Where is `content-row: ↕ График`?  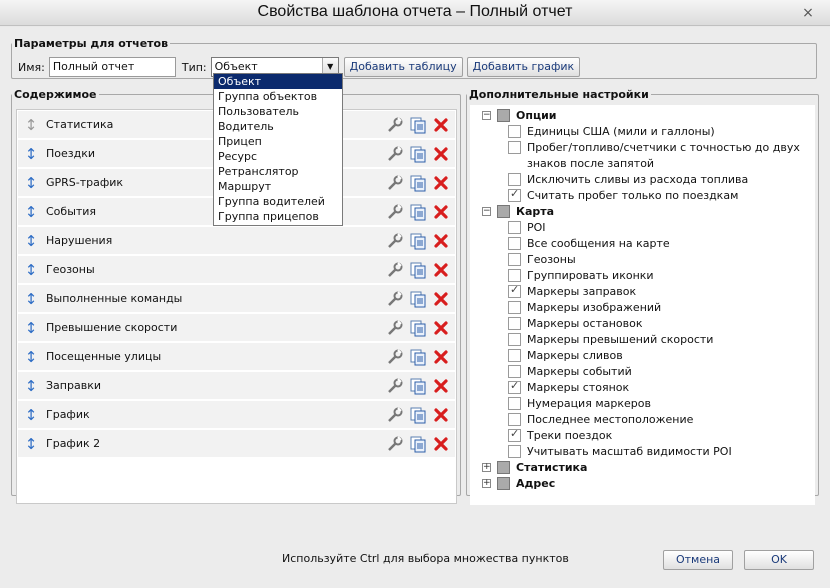
content-row: ↕ График is located at coordinates (236, 415).